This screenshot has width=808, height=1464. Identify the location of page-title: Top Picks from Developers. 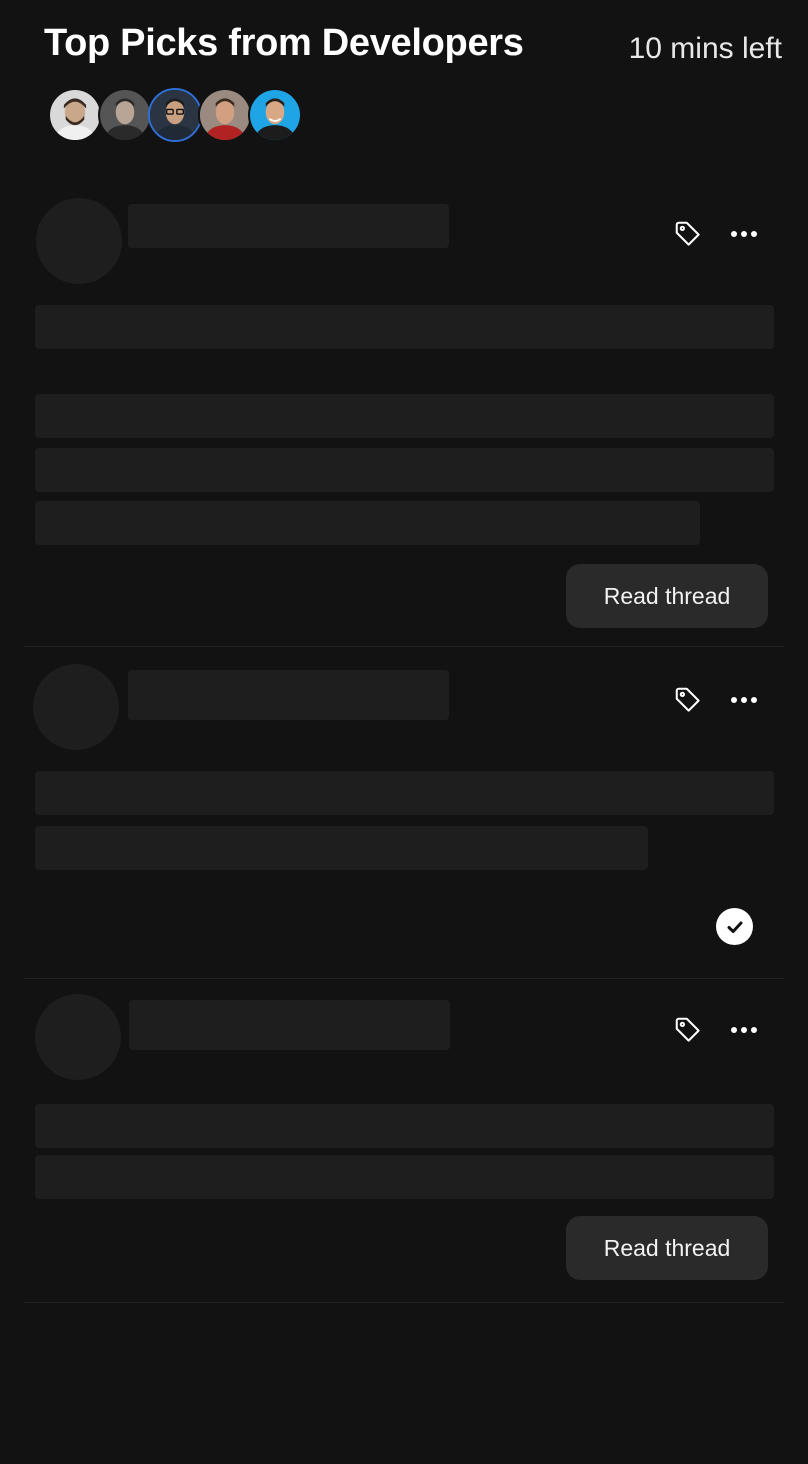
(284, 43).